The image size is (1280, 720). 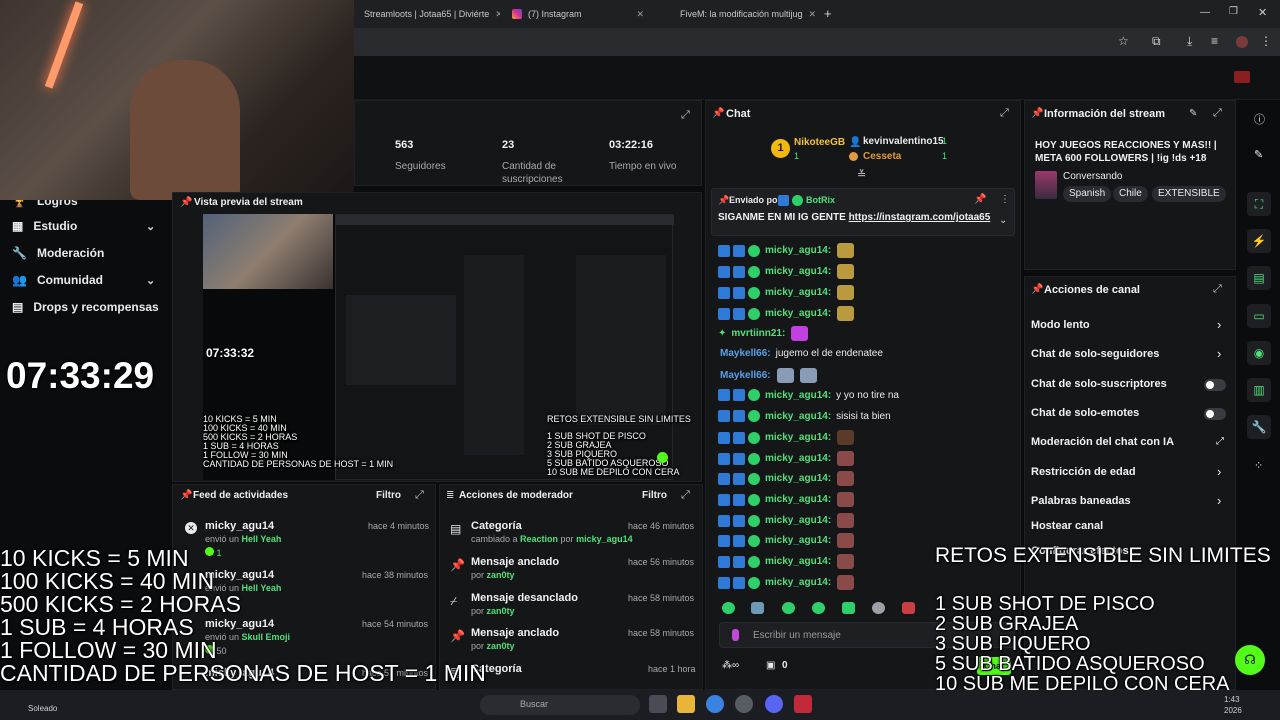 What do you see at coordinates (758, 333) in the screenshot?
I see `chat-username: mvrtiinn21:` at bounding box center [758, 333].